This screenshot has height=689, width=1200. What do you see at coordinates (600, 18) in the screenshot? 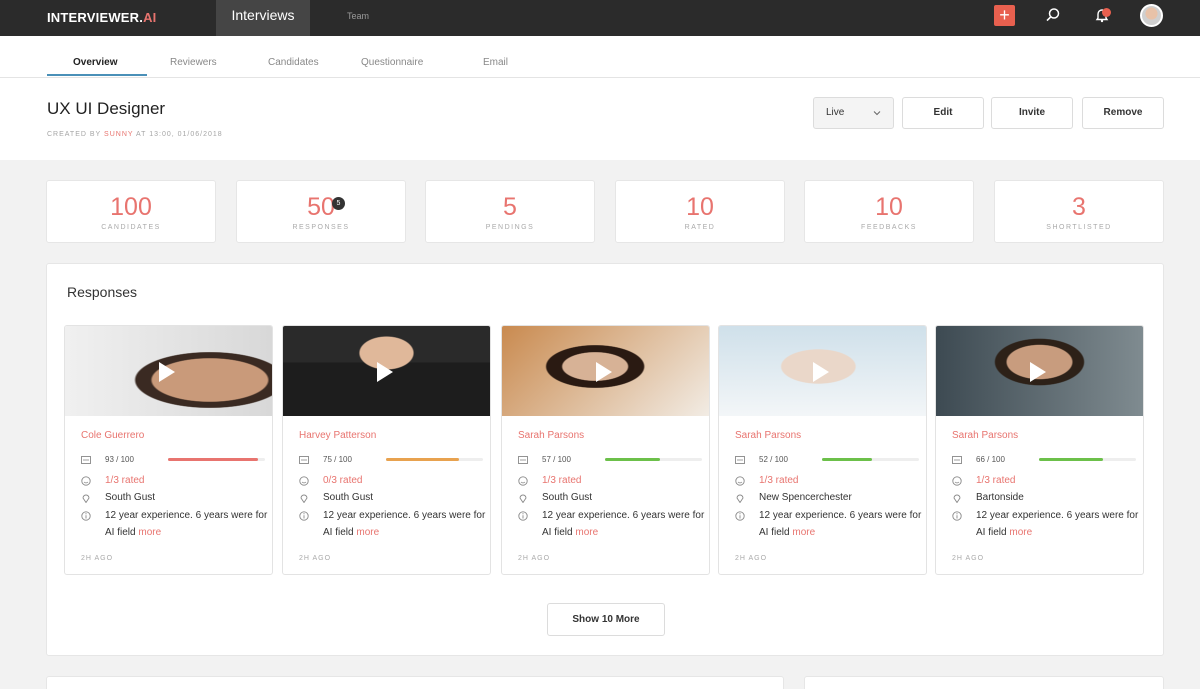
I see `top-bar: INTERVIEWER.AI Interviews Team +` at bounding box center [600, 18].